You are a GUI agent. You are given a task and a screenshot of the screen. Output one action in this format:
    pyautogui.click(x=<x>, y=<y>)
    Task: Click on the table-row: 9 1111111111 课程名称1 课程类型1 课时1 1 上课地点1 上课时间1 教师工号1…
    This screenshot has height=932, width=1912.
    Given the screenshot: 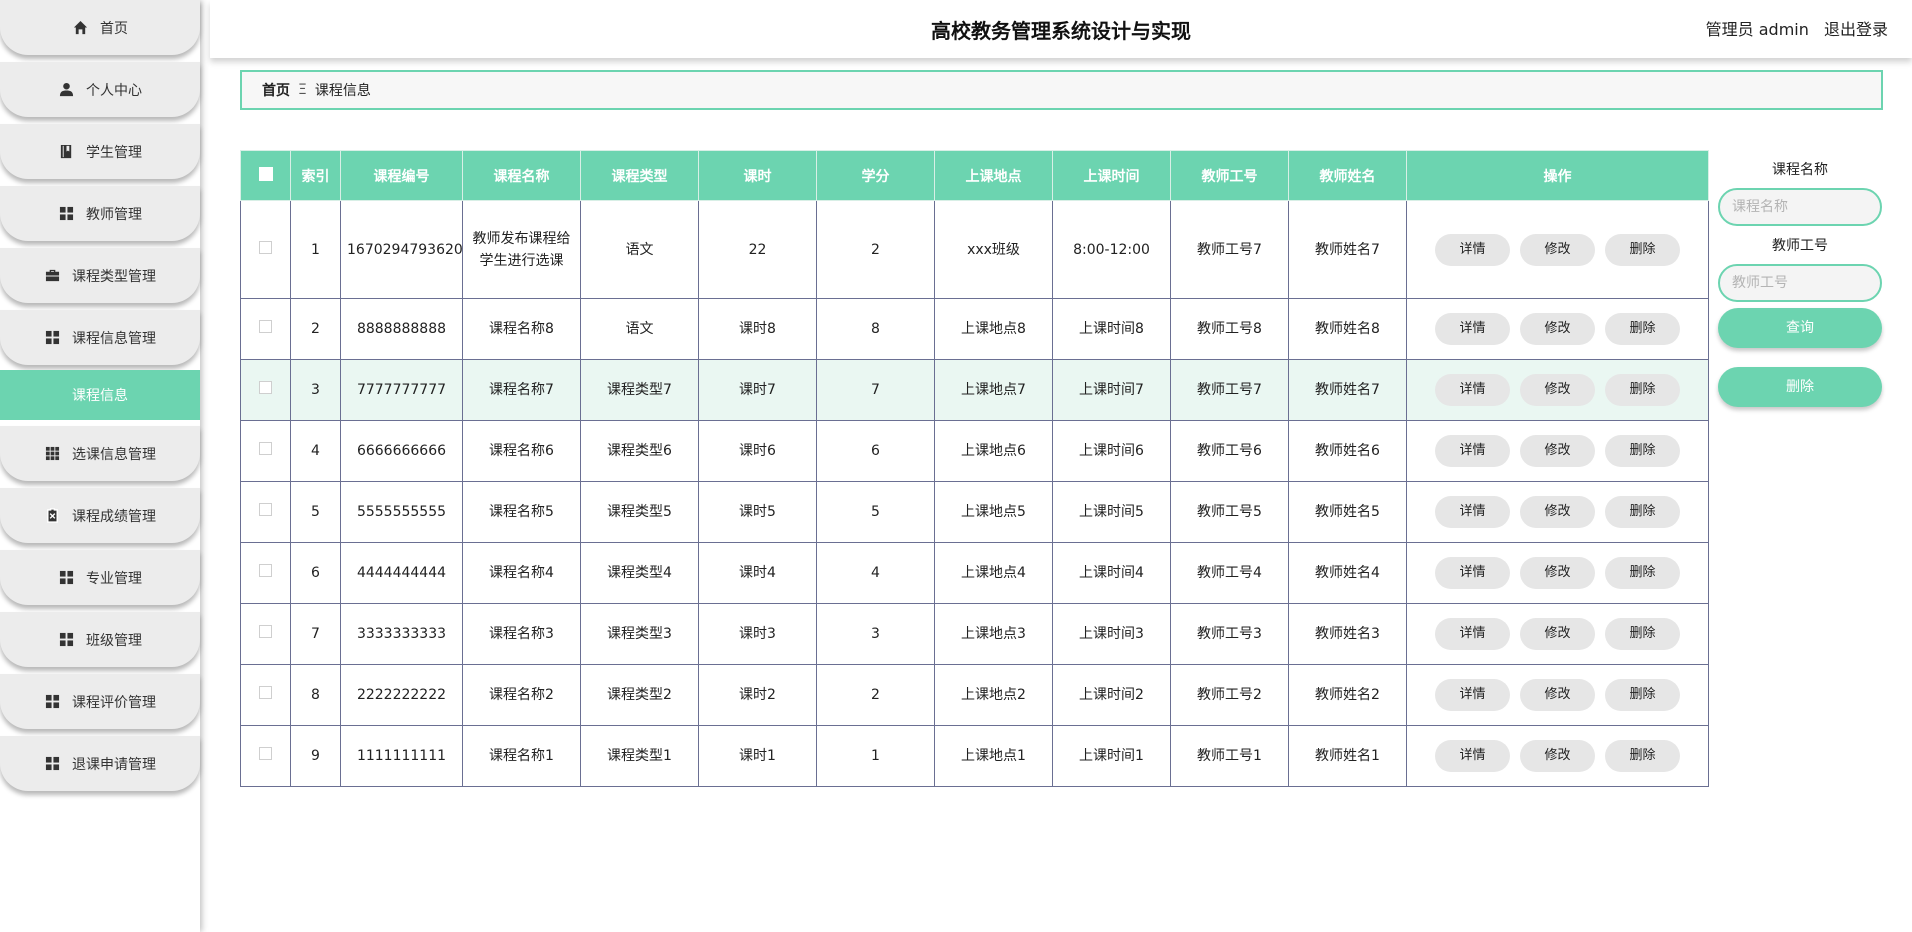 What is the action you would take?
    pyautogui.click(x=974, y=756)
    